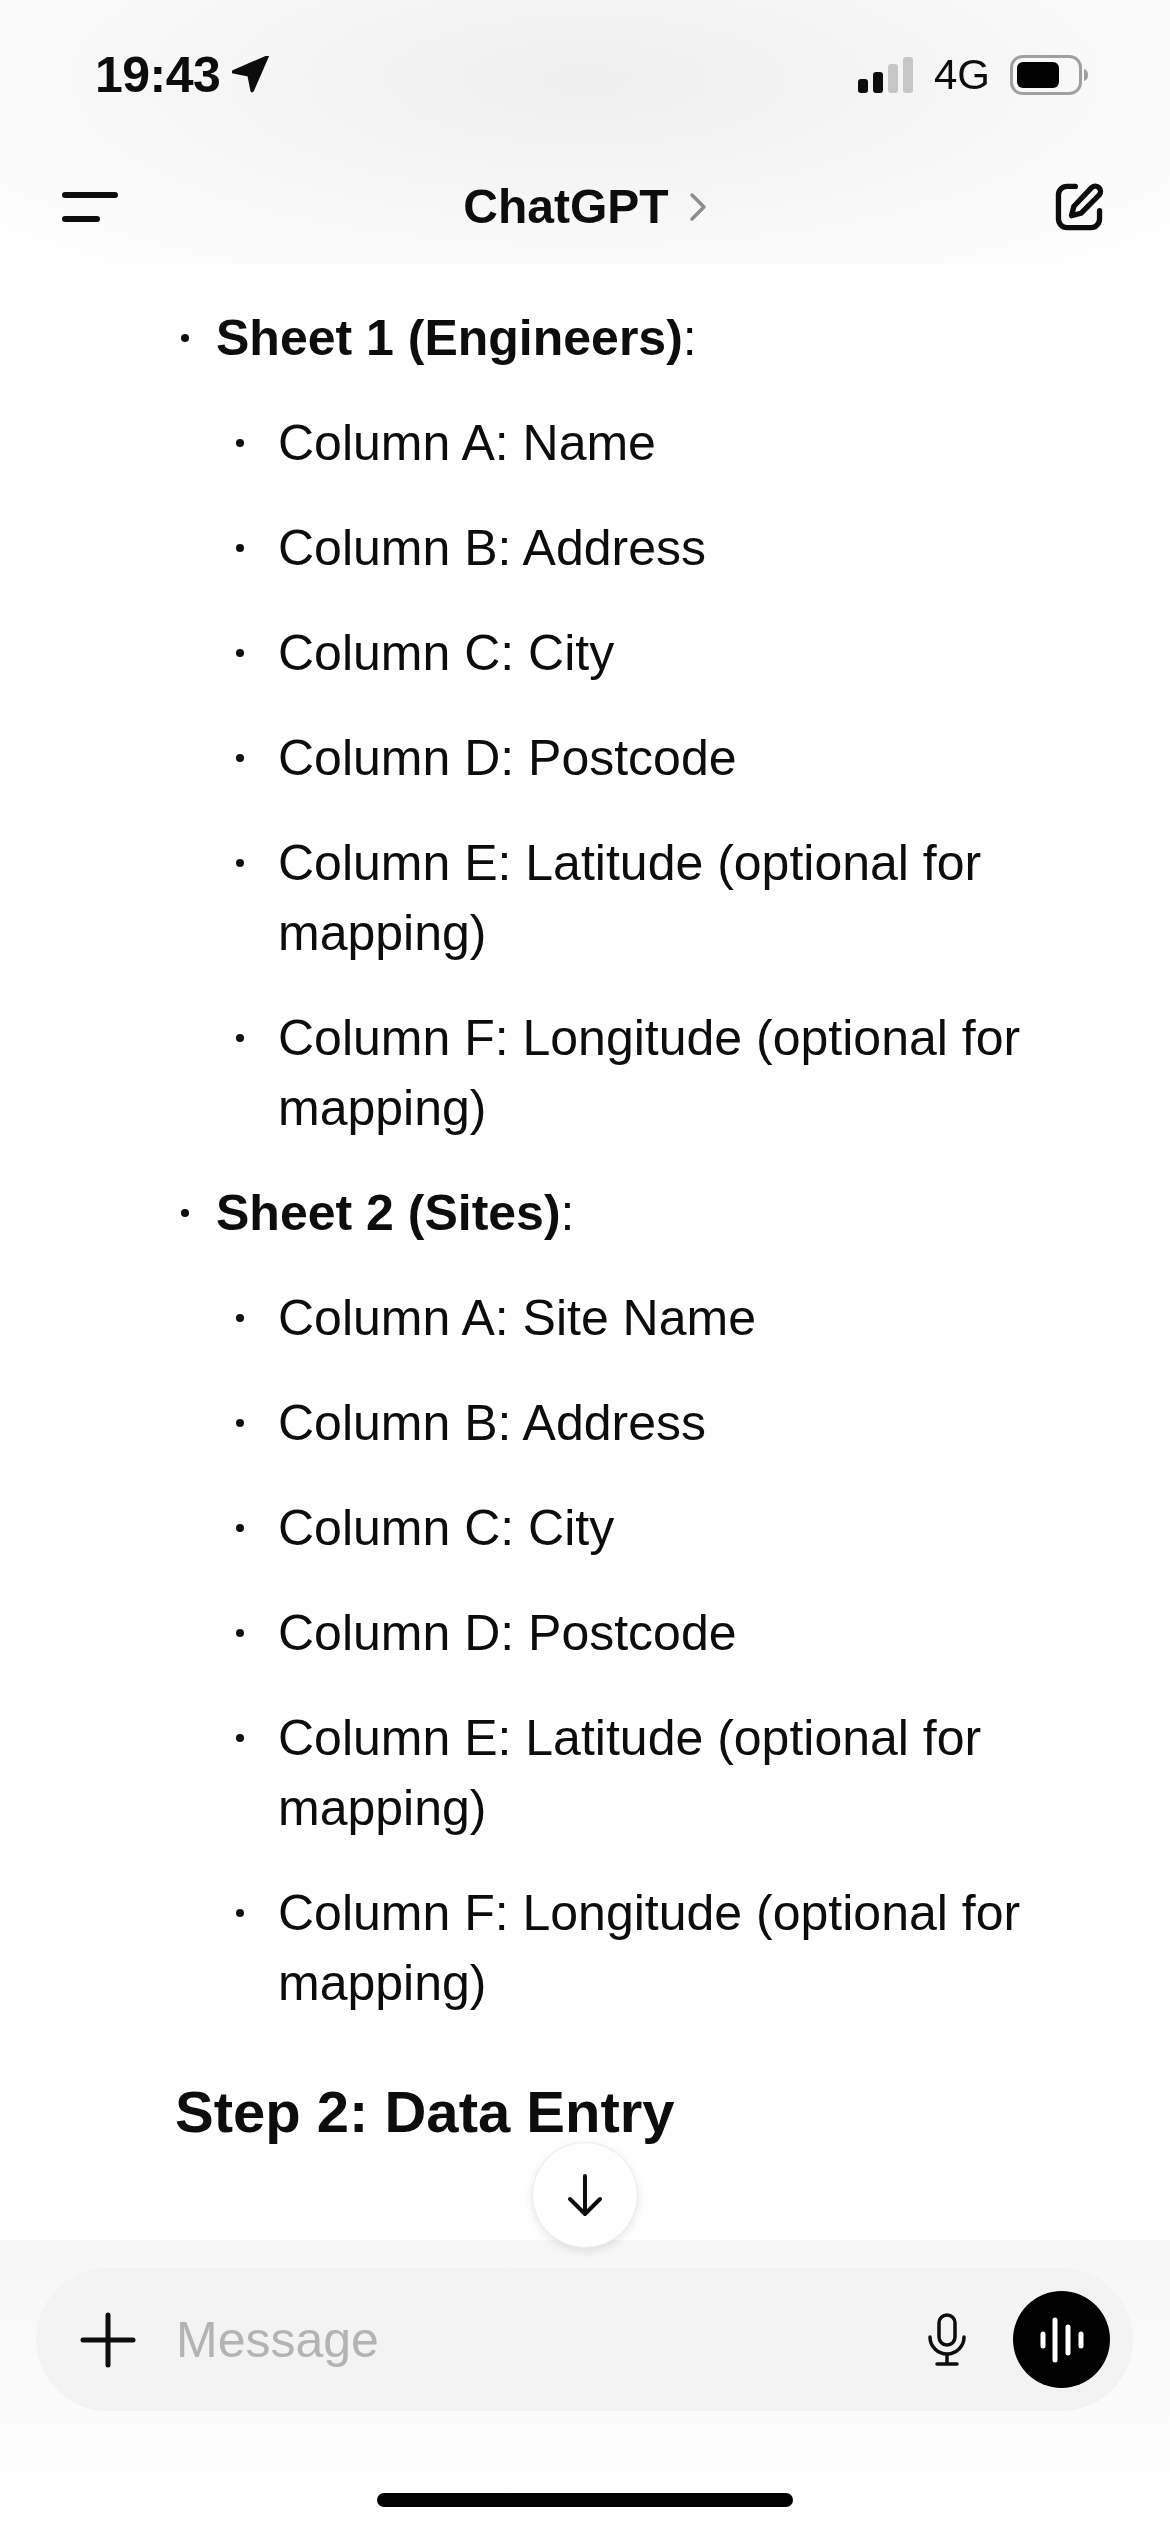 The width and height of the screenshot is (1170, 2532). I want to click on status-time: 19:43, so click(158, 75).